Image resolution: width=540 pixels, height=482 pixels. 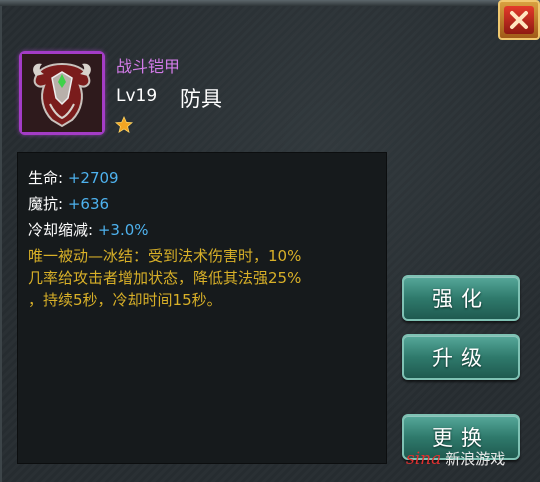 I want to click on stat-row-magic-resist: 魔抗: +636, so click(x=68, y=203).